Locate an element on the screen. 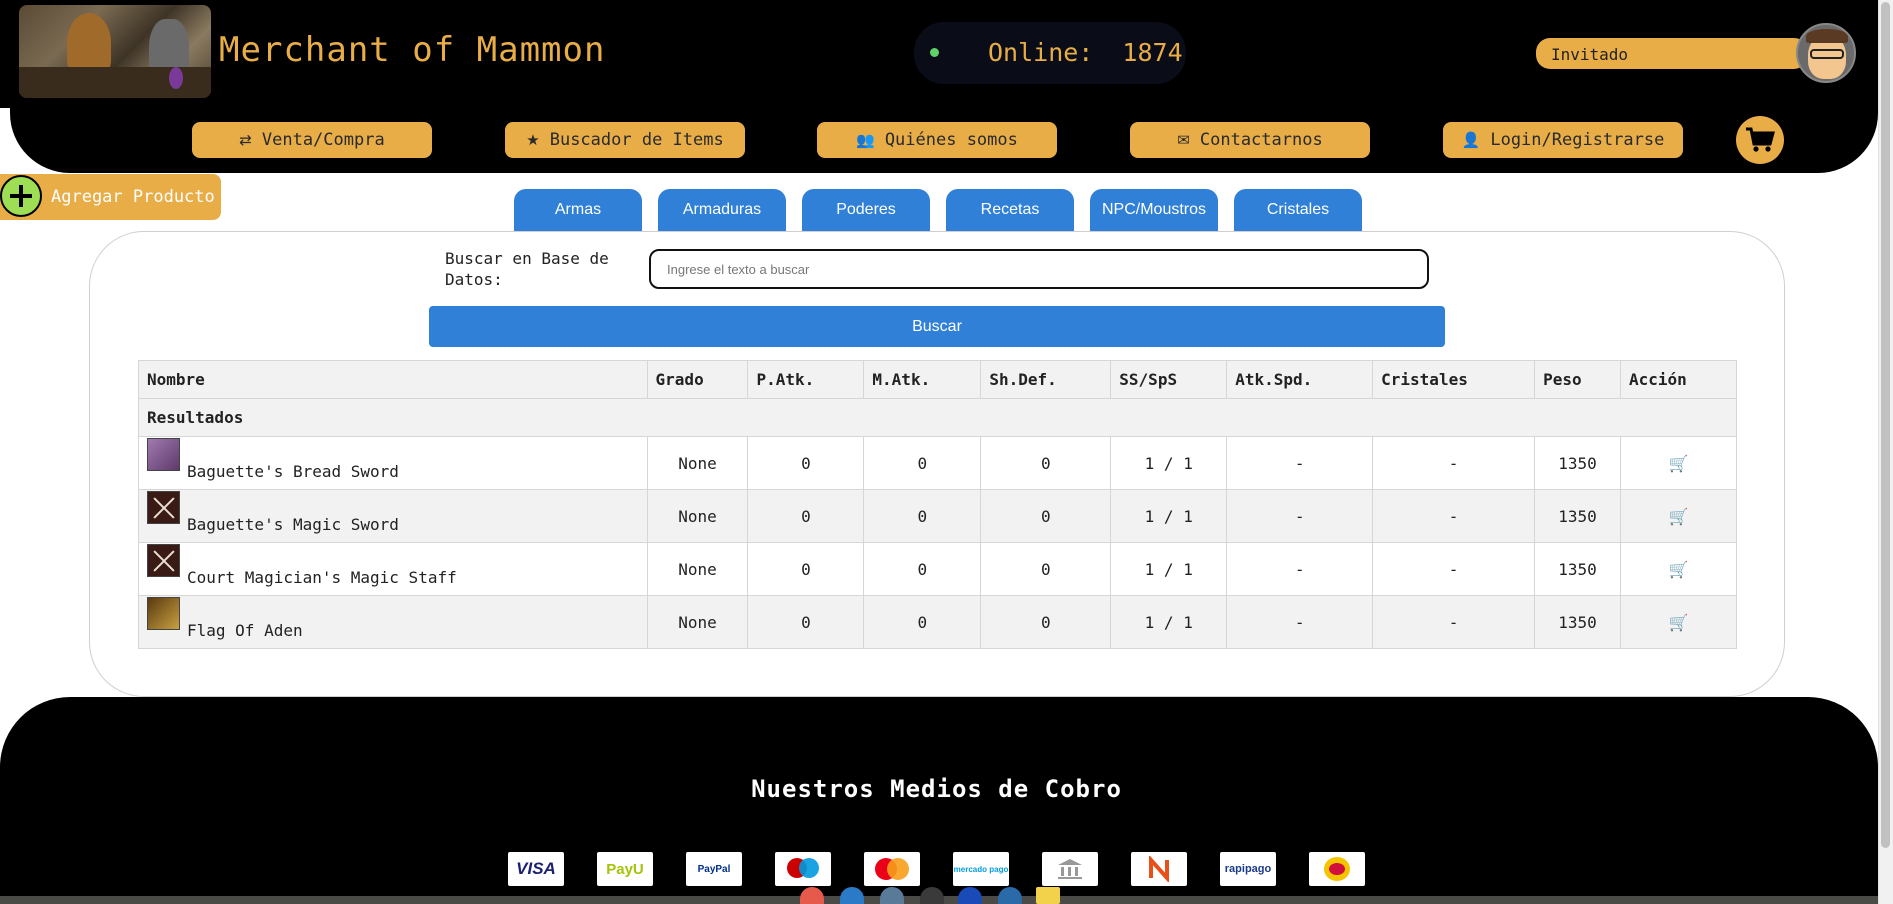 The height and width of the screenshot is (904, 1893). nav-label: Login/Registrarse is located at coordinates (1577, 140).